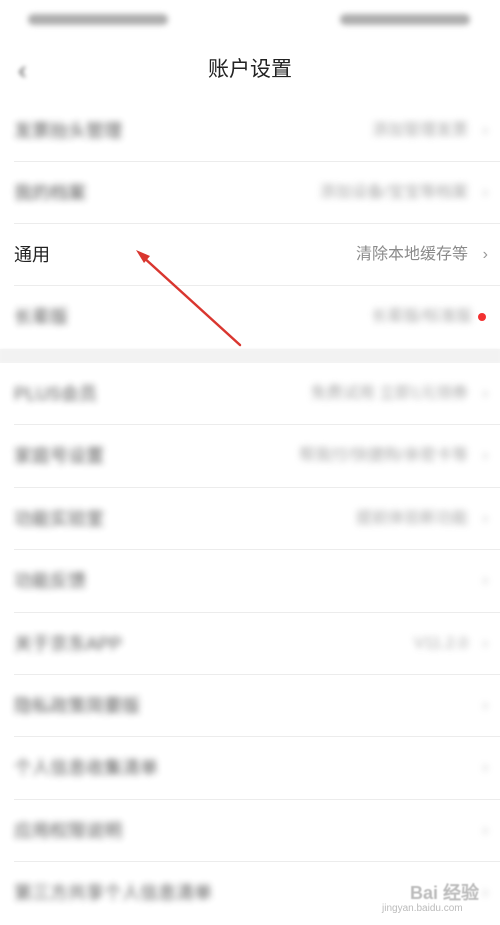 Image resolution: width=500 pixels, height=925 pixels. Describe the element at coordinates (411, 518) in the screenshot. I see `settings-row-value: 提前体验新功能` at that location.